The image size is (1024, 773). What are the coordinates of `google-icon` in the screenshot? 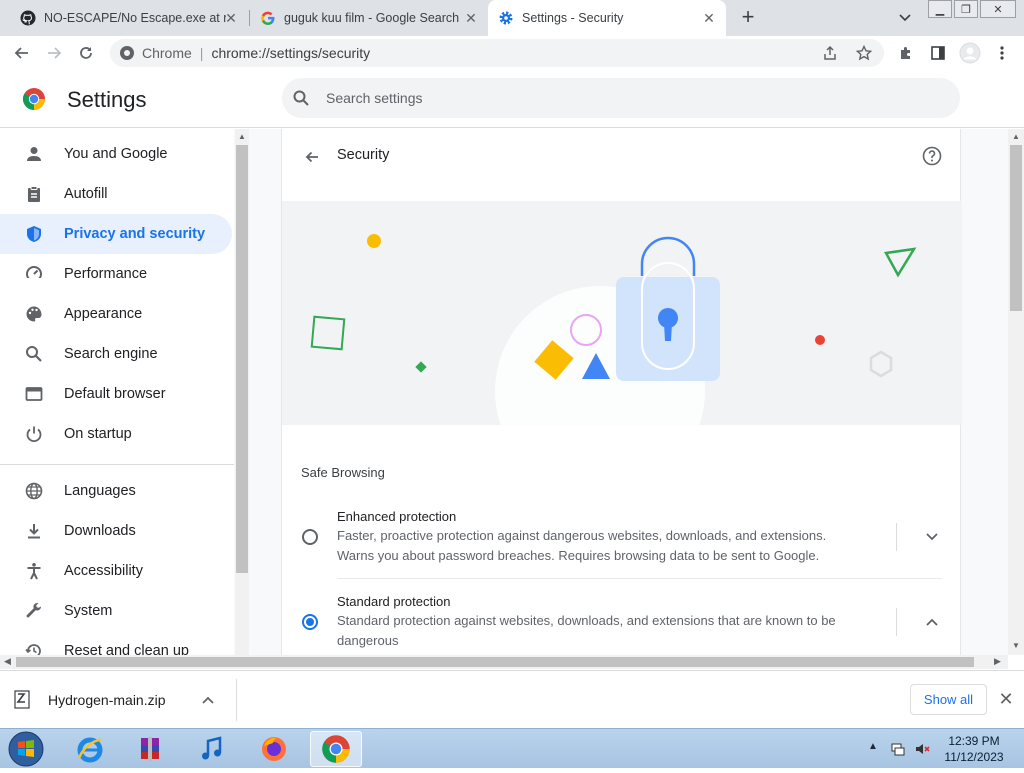 It's located at (268, 18).